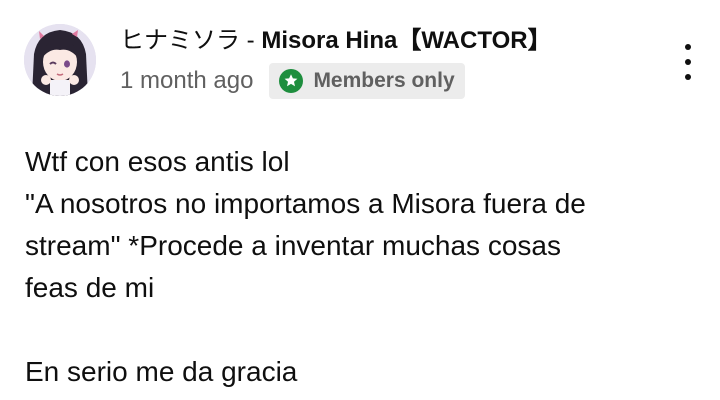 The height and width of the screenshot is (400, 720). Describe the element at coordinates (406, 40) in the screenshot. I see `author-name-english: Misora Hina【WACTOR】` at that location.